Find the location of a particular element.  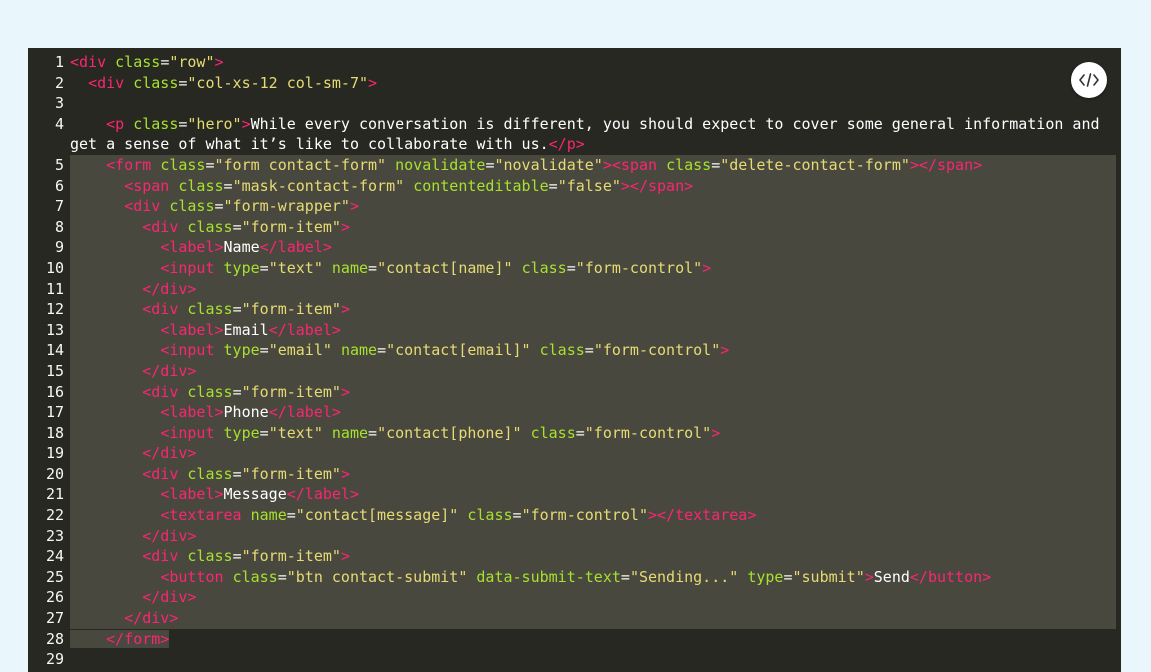

line-number: 13 is located at coordinates (54, 329).